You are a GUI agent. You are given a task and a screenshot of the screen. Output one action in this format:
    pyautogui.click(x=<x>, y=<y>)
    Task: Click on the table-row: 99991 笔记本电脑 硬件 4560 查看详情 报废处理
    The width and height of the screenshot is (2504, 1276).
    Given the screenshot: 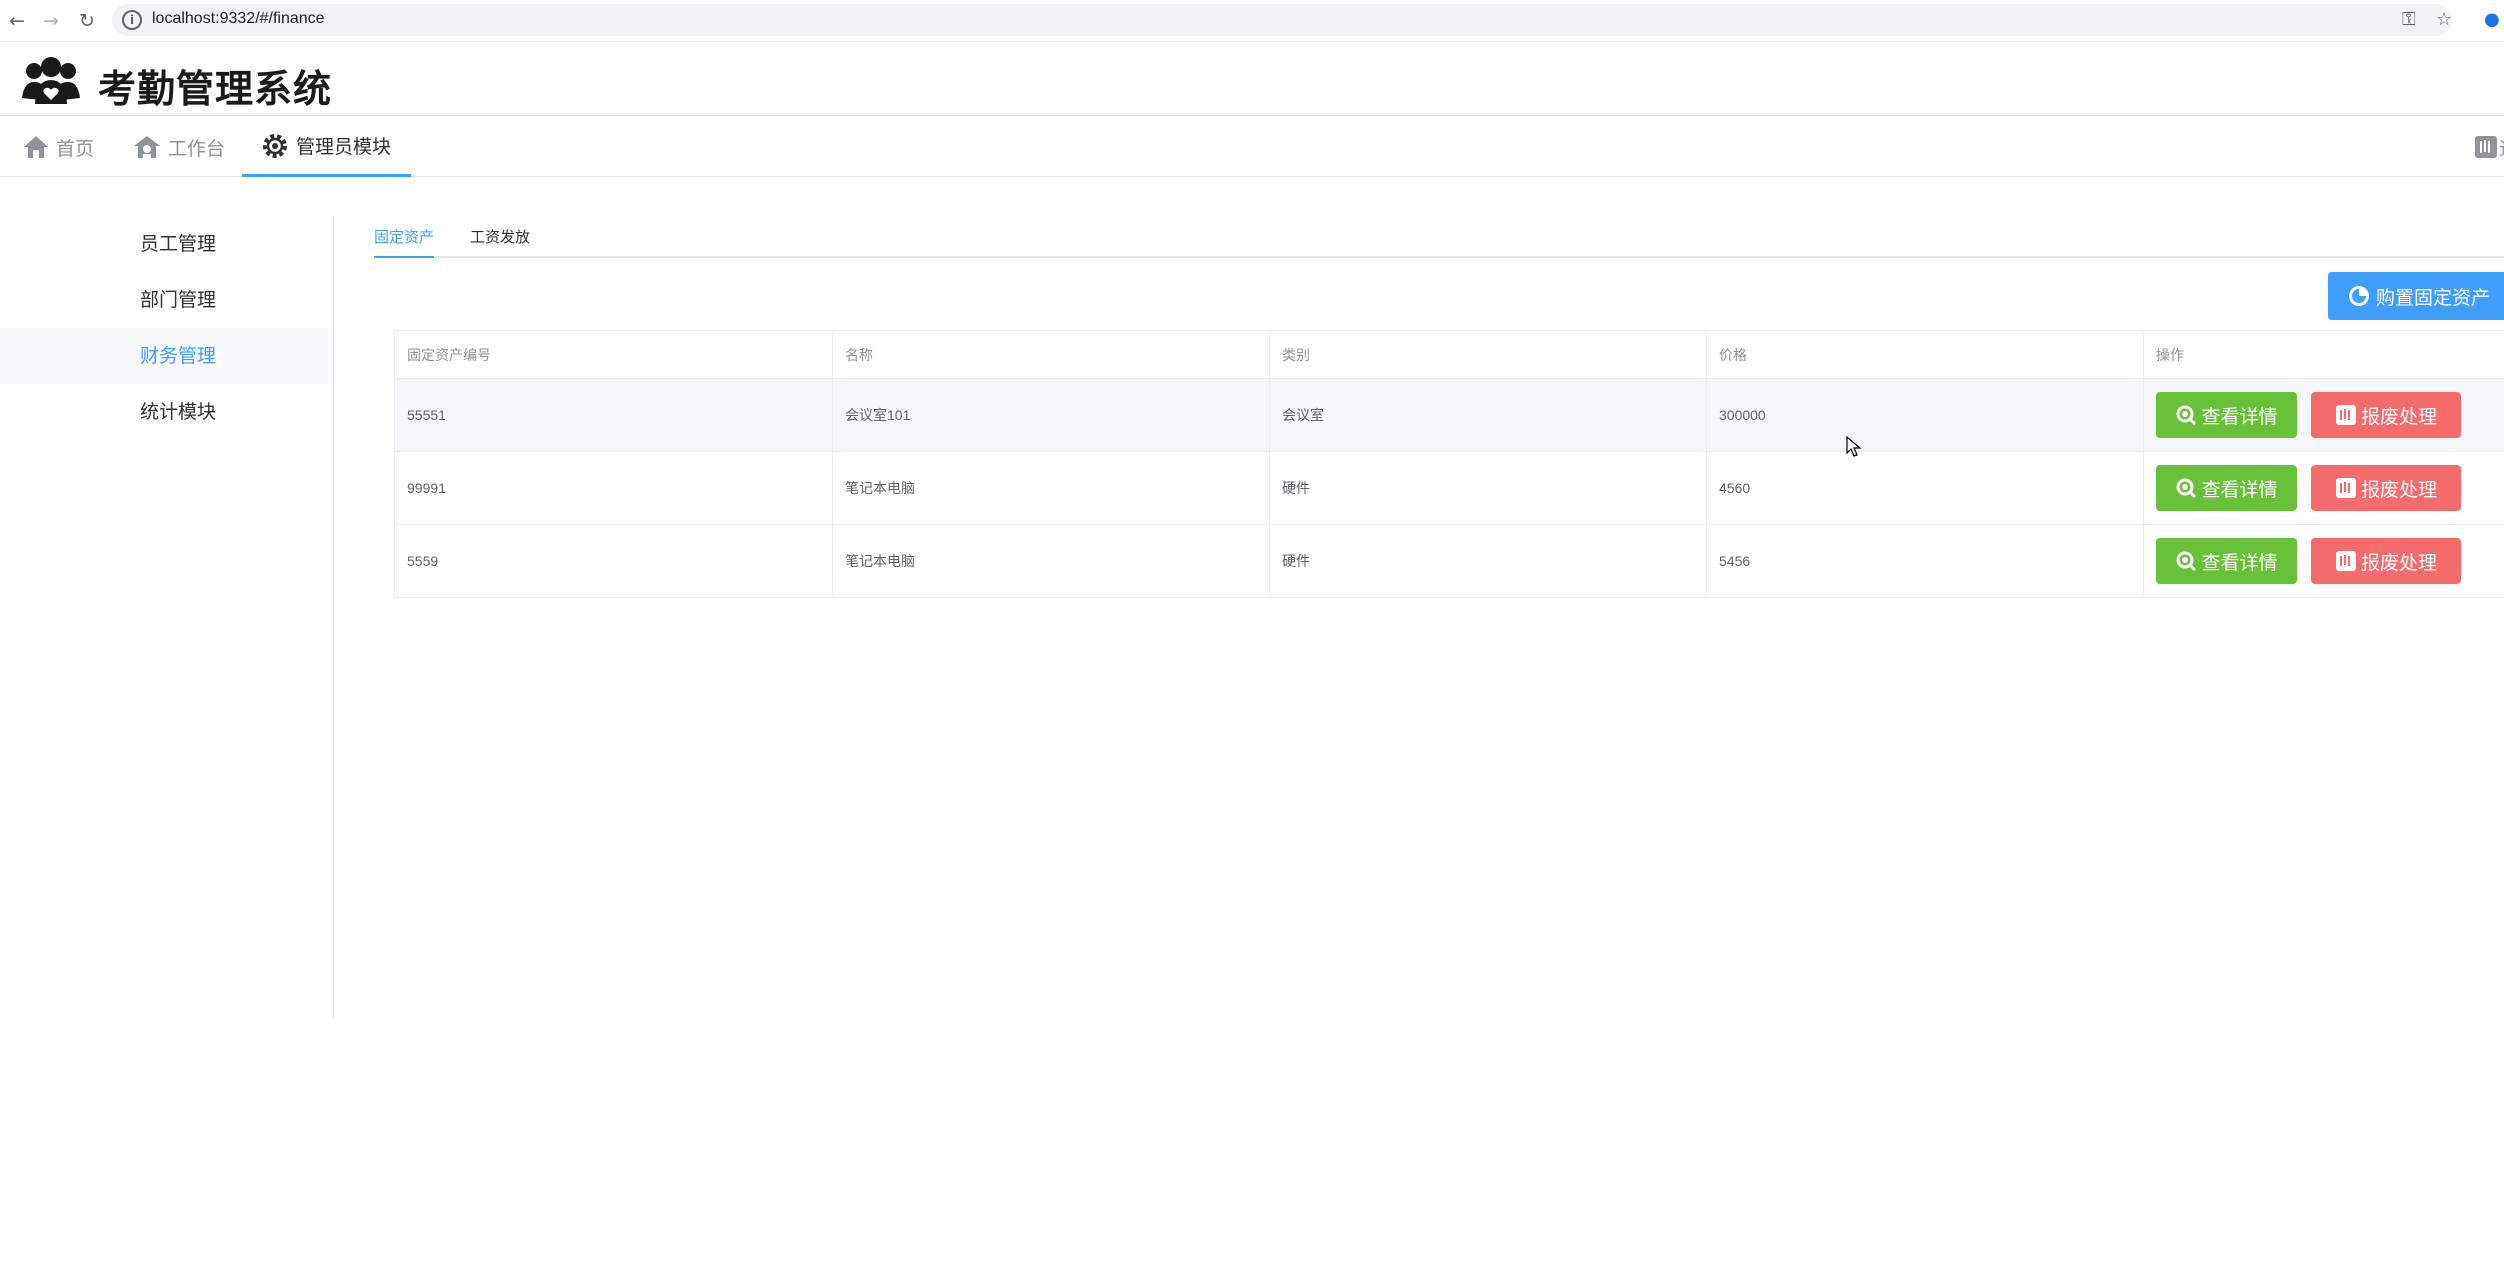 What is the action you would take?
    pyautogui.click(x=1449, y=488)
    